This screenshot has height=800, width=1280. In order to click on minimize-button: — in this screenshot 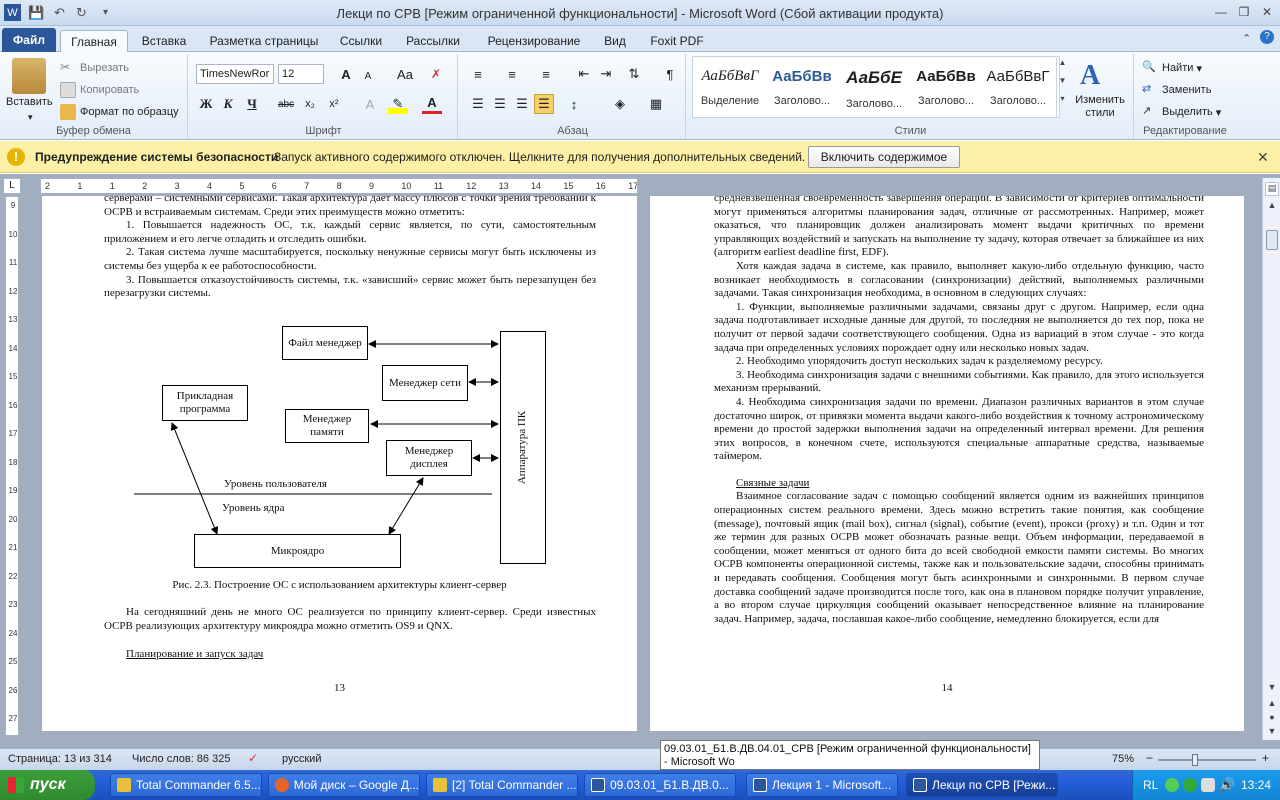, I will do `click(1221, 12)`.